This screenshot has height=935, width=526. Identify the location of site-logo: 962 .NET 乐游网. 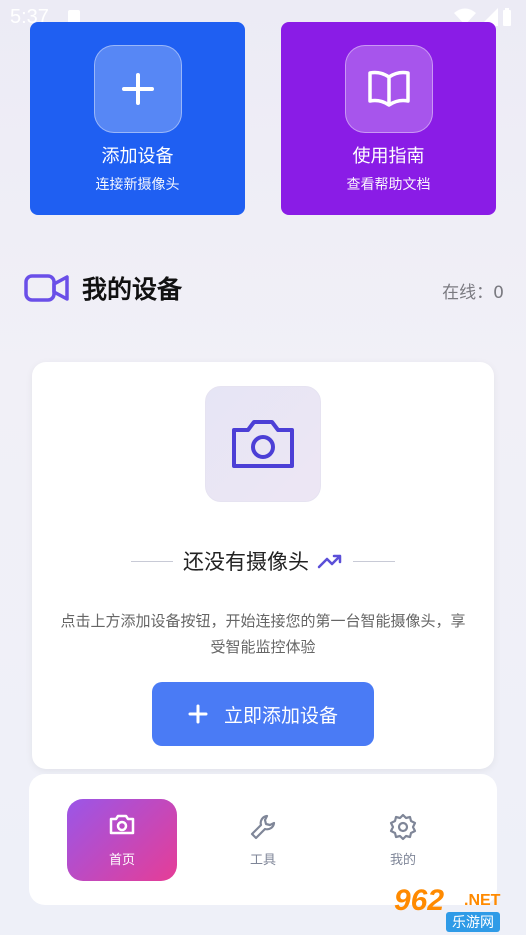
(456, 909).